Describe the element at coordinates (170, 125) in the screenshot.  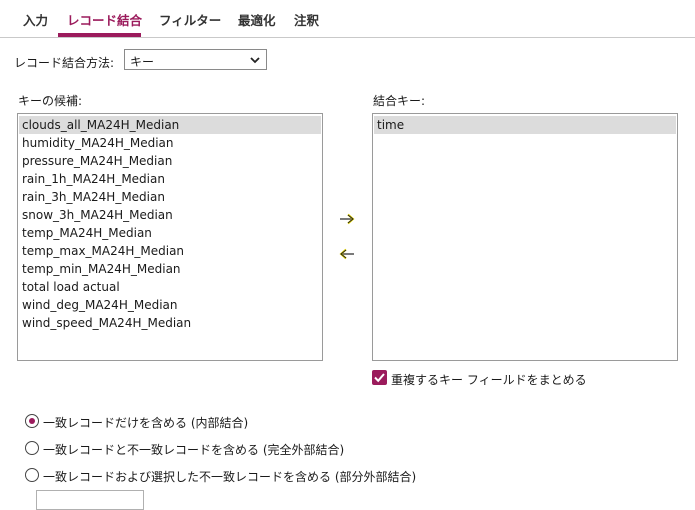
I see `candidate-item: clouds_all_MA24H_Median` at that location.